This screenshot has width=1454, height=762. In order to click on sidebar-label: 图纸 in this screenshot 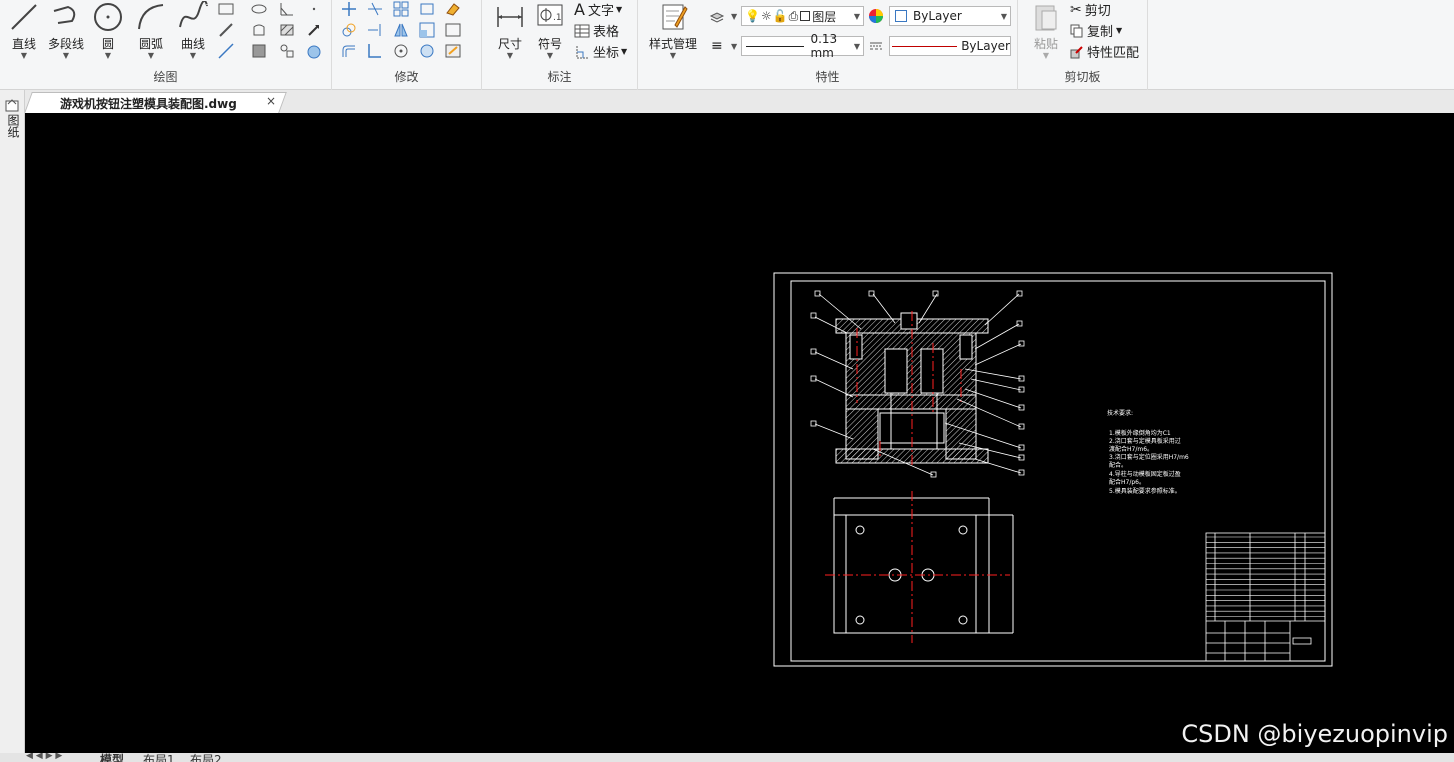, I will do `click(13, 126)`.